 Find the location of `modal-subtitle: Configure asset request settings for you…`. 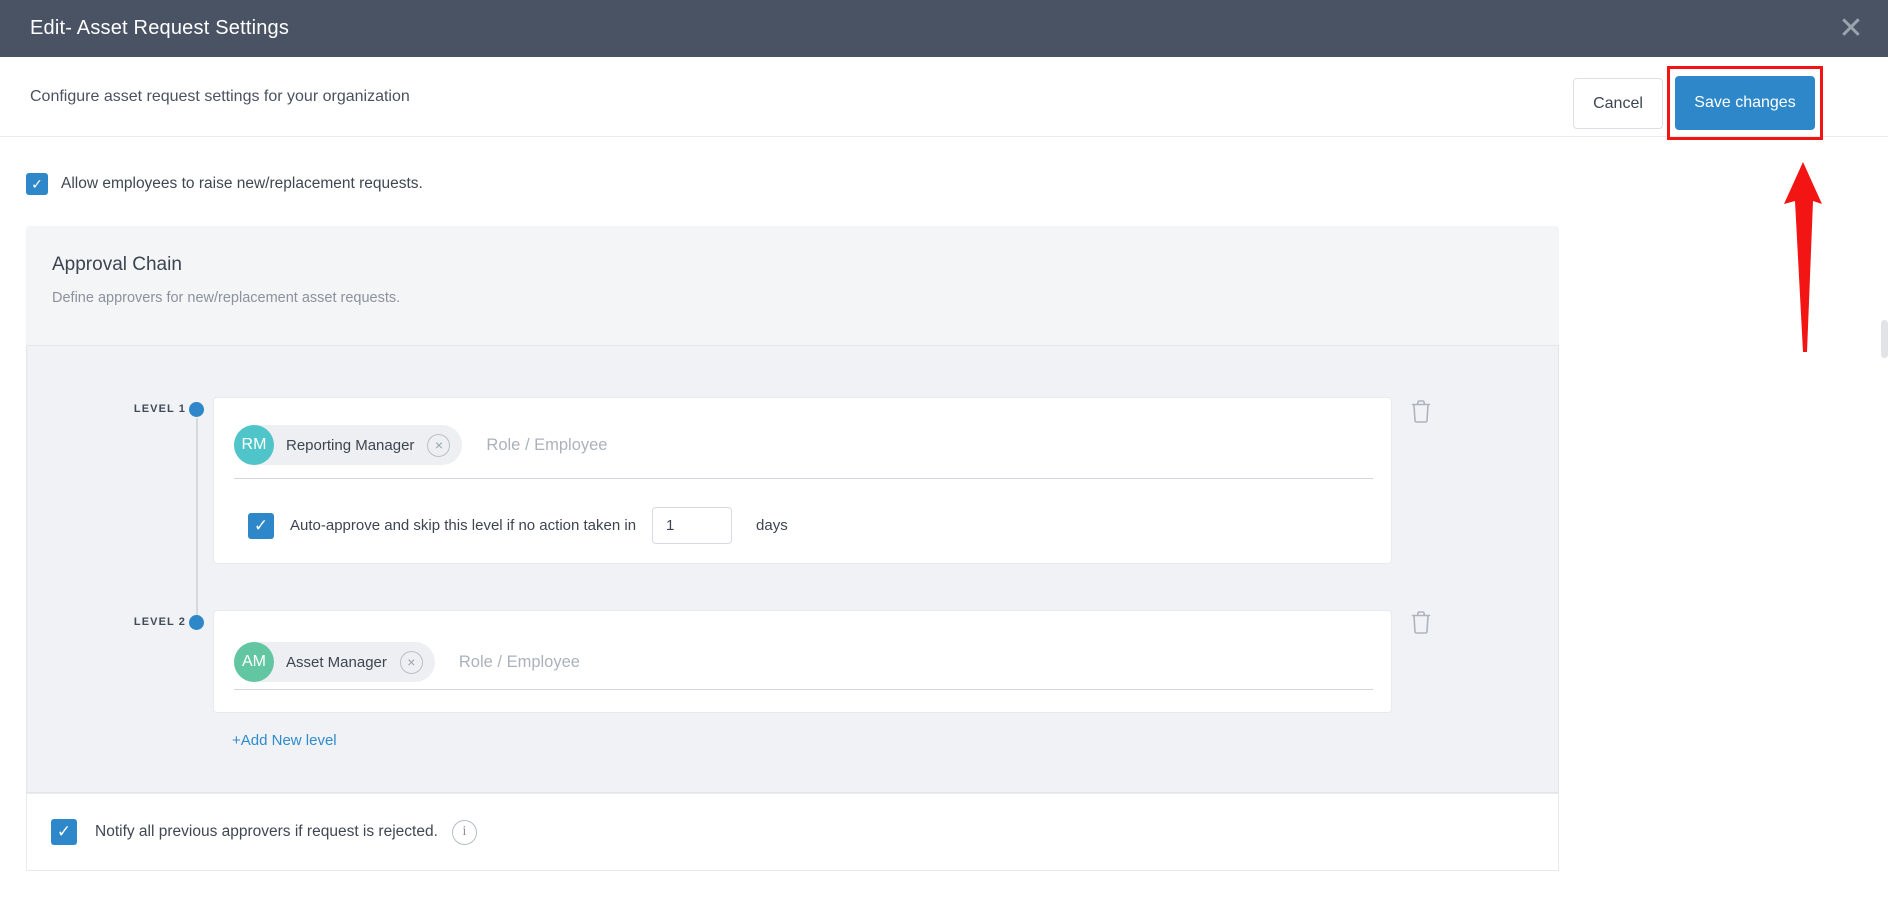

modal-subtitle: Configure asset request settings for you… is located at coordinates (220, 96).